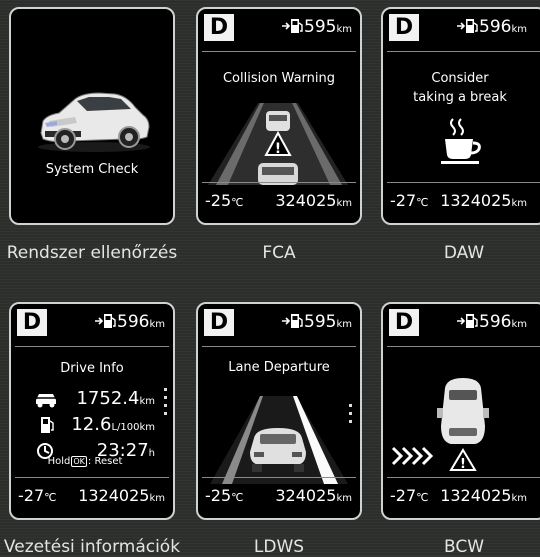 This screenshot has height=557, width=540. Describe the element at coordinates (115, 398) in the screenshot. I see `distance-readout: 1752.4km` at that location.